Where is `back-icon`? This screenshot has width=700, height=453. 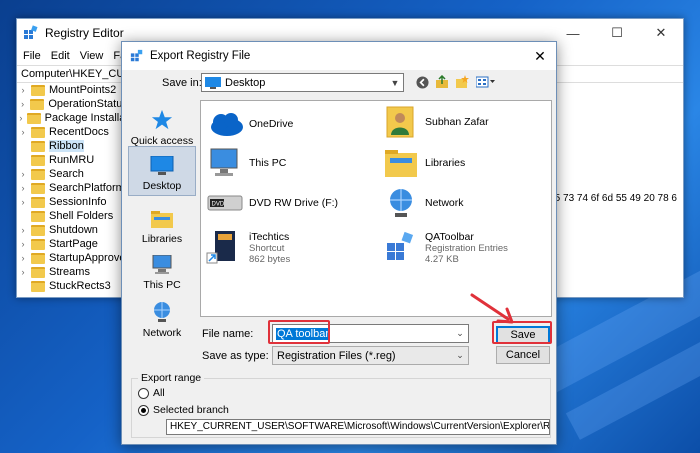 back-icon is located at coordinates (422, 82).